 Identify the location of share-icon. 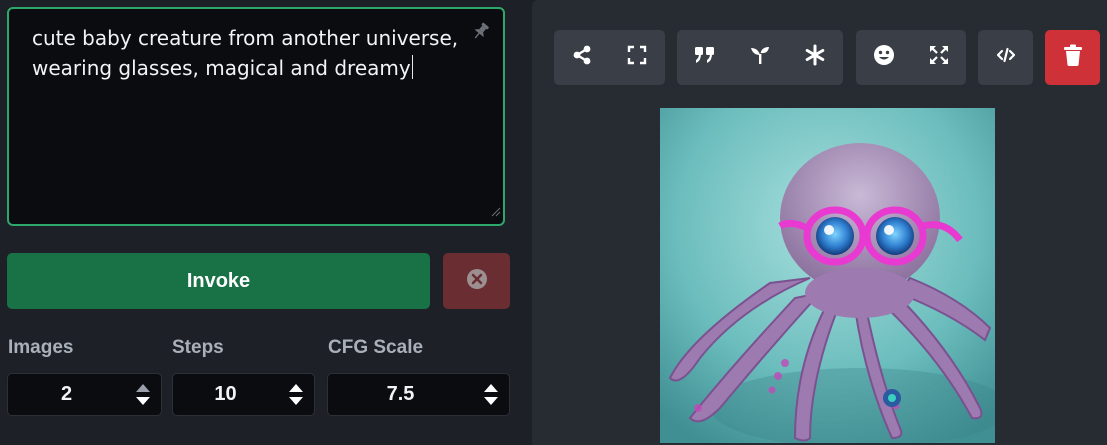
(582, 57).